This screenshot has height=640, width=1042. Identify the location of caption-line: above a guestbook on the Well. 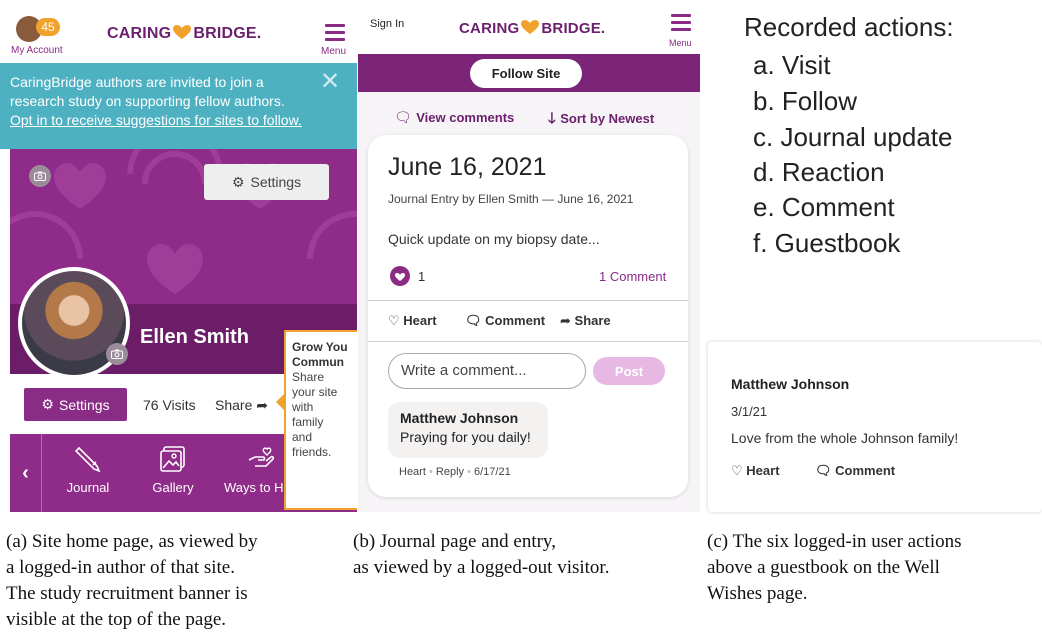
(823, 567).